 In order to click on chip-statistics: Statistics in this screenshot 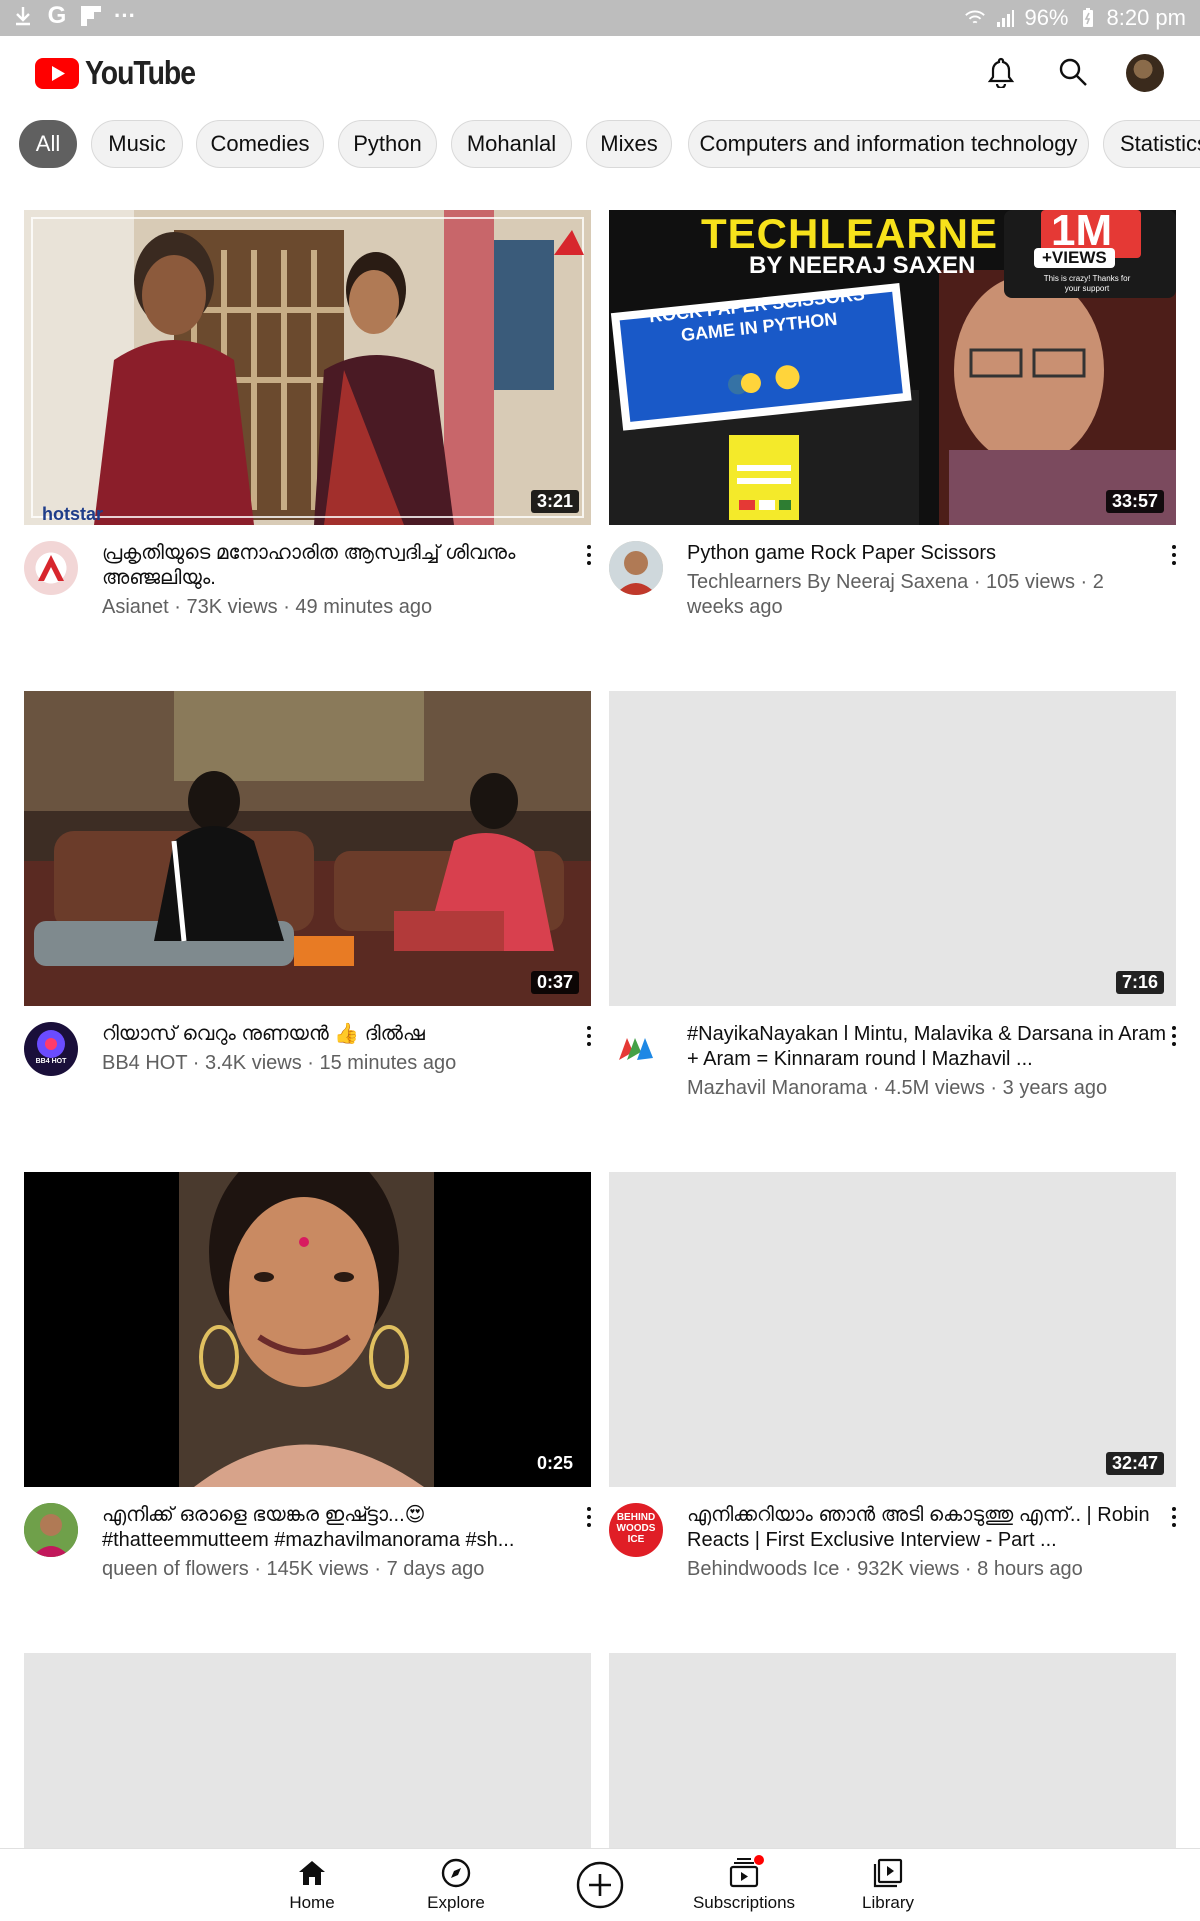, I will do `click(1151, 144)`.